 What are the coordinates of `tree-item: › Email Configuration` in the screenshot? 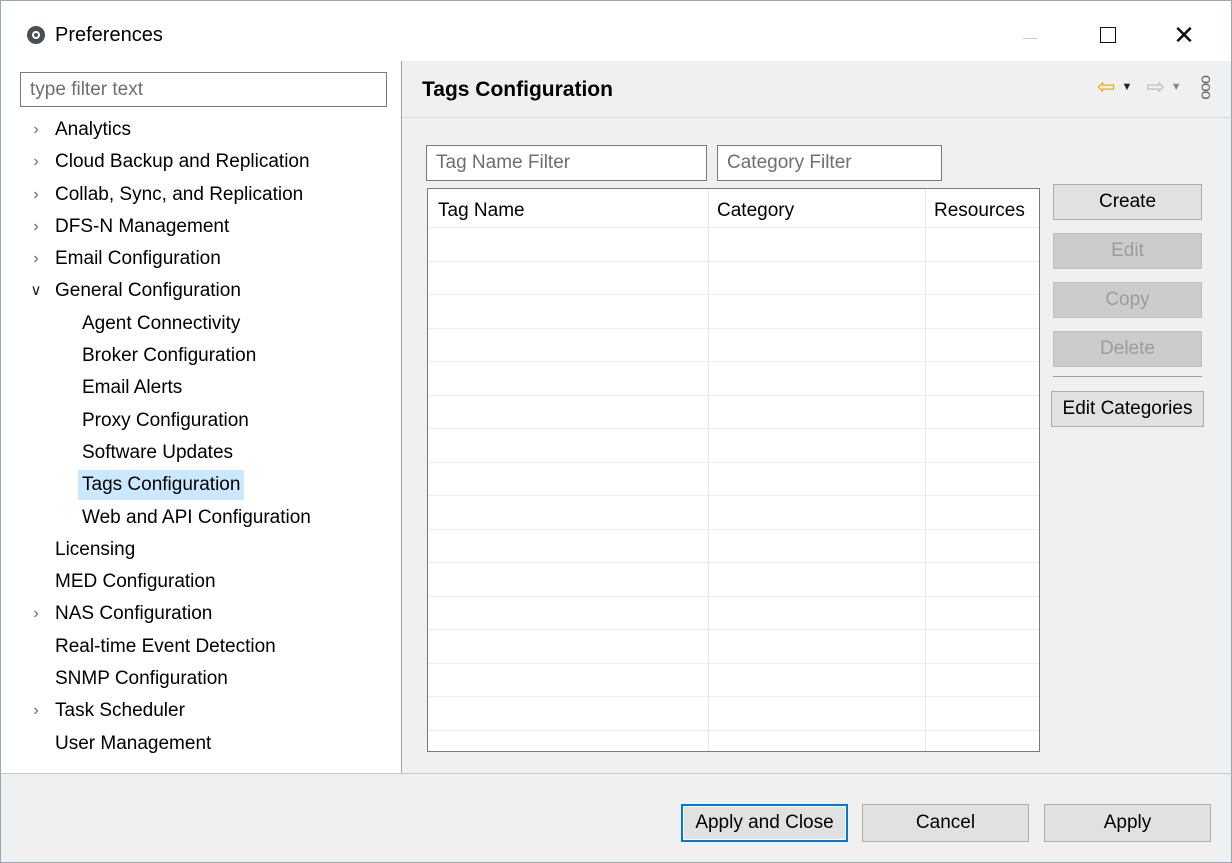 It's located at (201, 259).